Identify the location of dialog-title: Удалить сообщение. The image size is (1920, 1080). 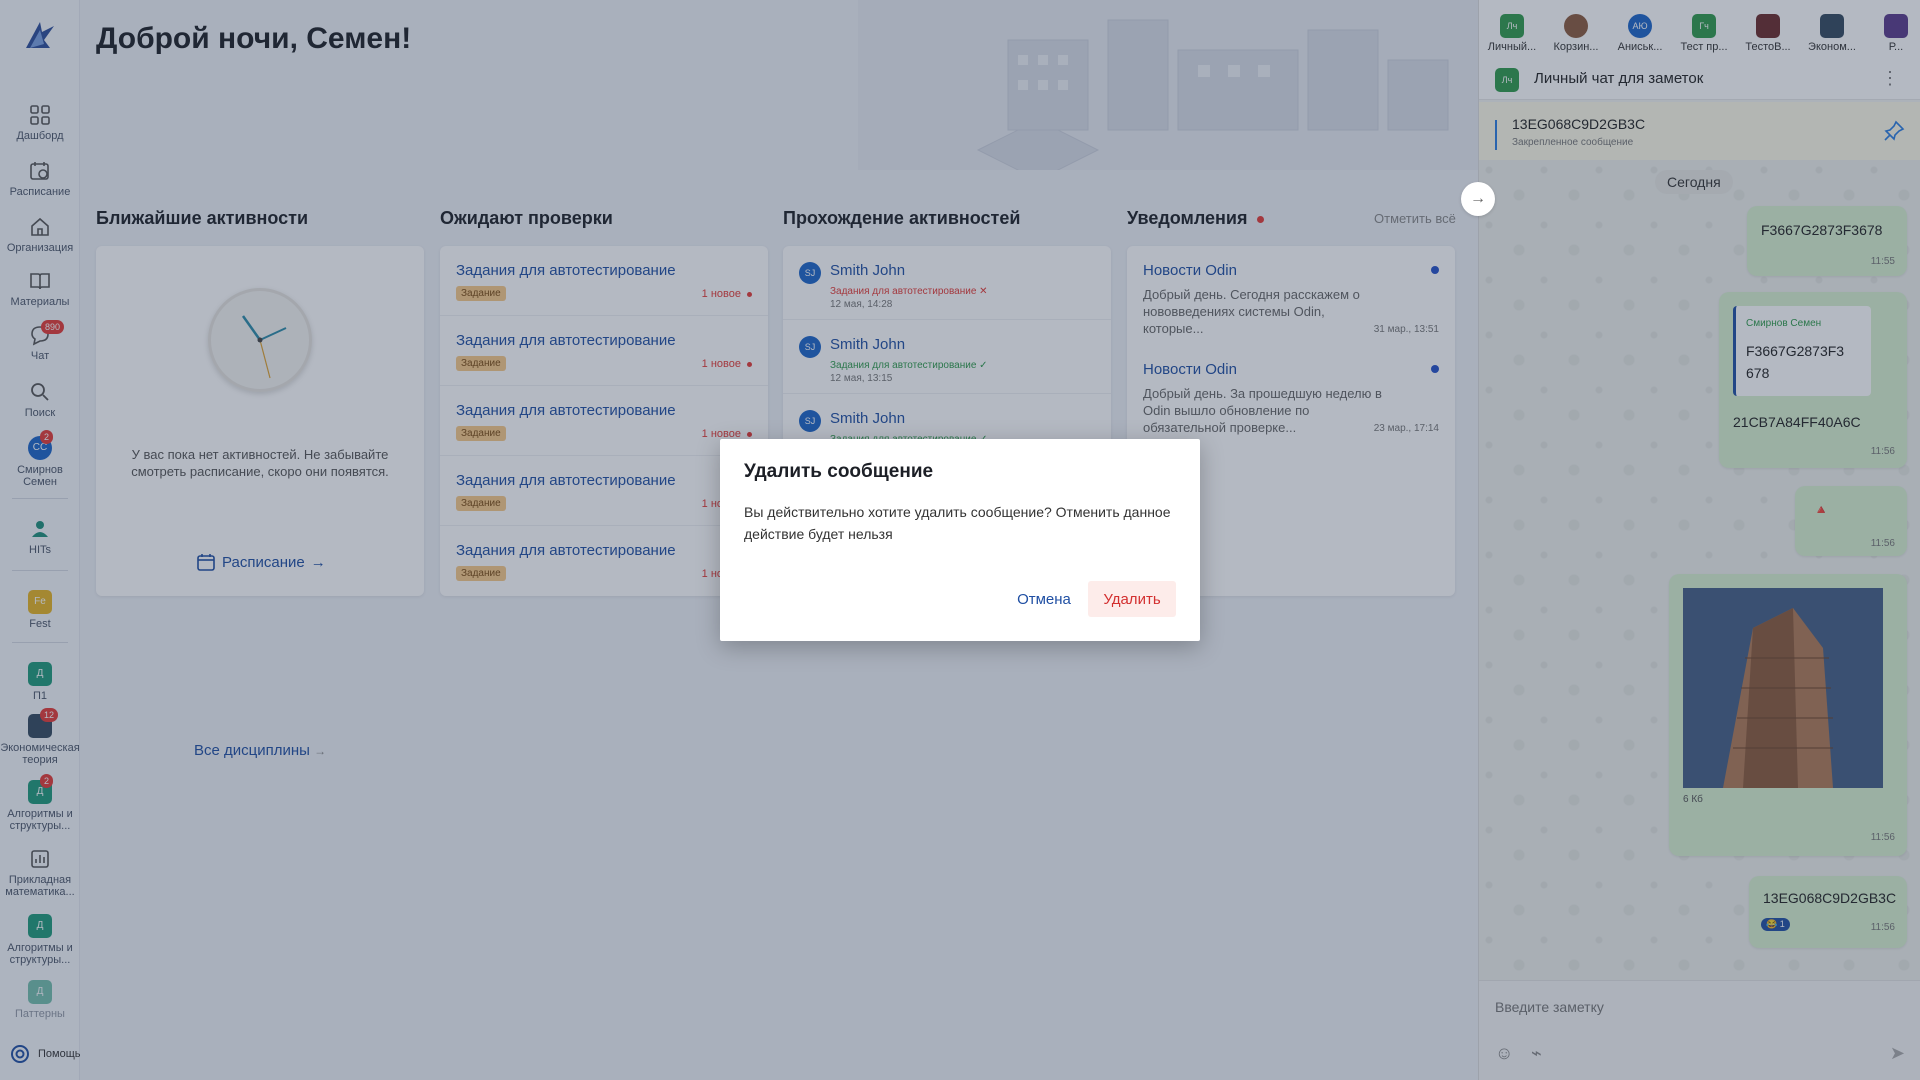
(839, 471).